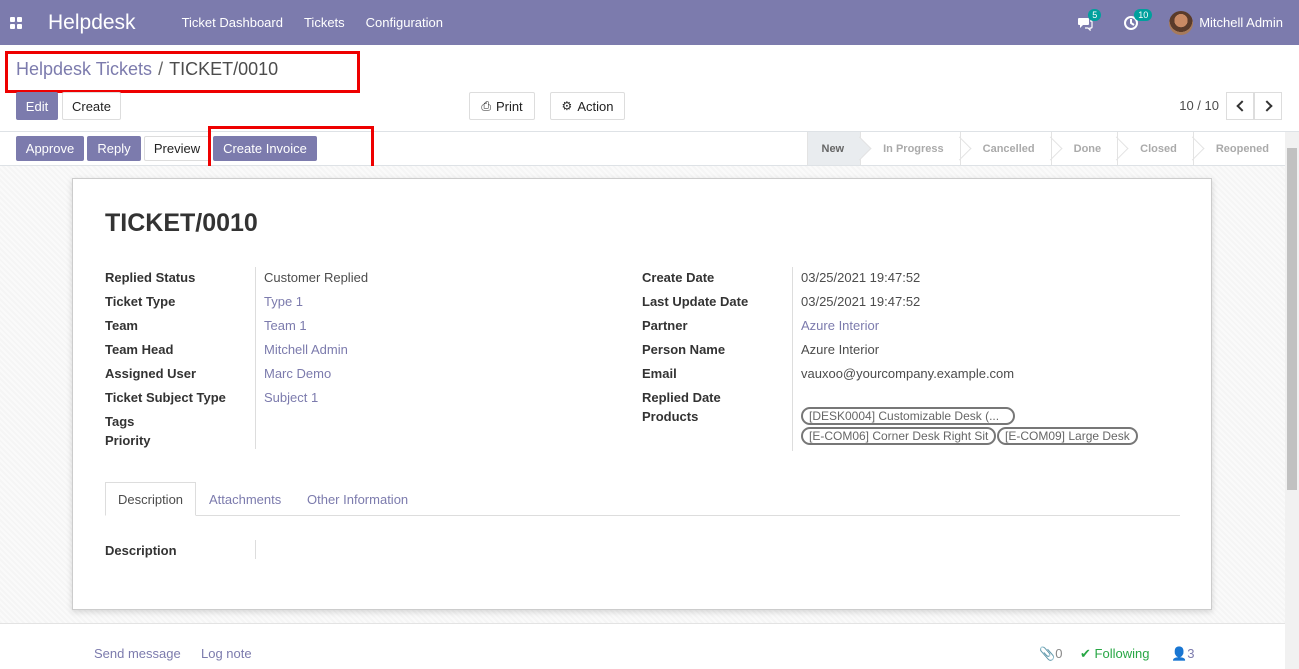 Image resolution: width=1299 pixels, height=669 pixels. I want to click on log-note-button: Log note, so click(226, 653).